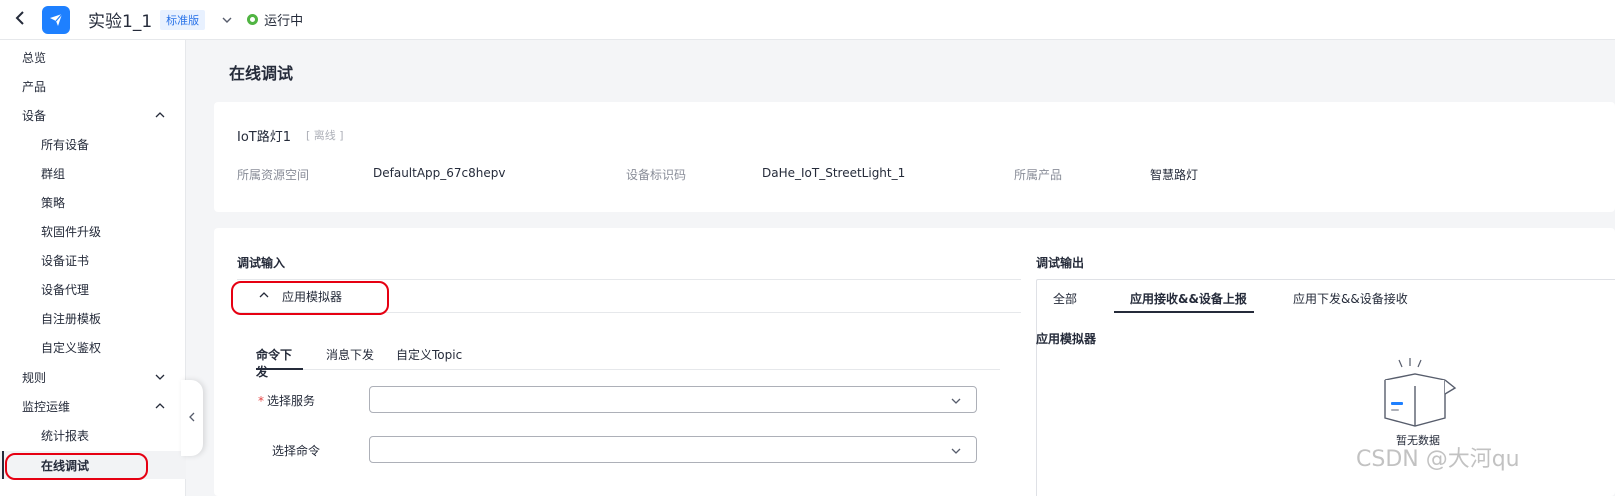 The height and width of the screenshot is (496, 1615). Describe the element at coordinates (312, 297) in the screenshot. I see `simulator-label: 应用模拟器` at that location.